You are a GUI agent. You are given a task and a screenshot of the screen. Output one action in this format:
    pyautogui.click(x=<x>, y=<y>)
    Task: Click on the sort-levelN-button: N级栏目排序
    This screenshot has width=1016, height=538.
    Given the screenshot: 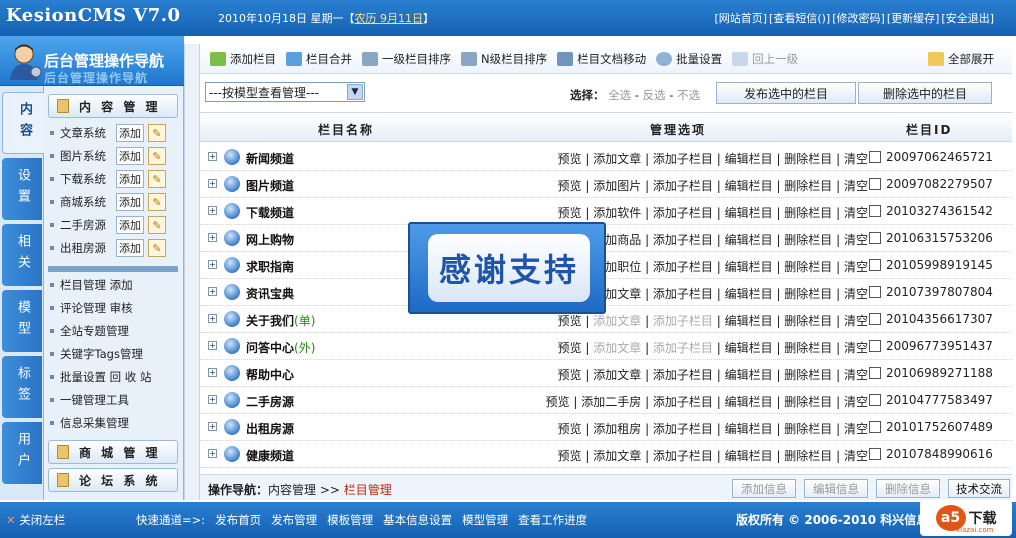 What is the action you would take?
    pyautogui.click(x=504, y=59)
    